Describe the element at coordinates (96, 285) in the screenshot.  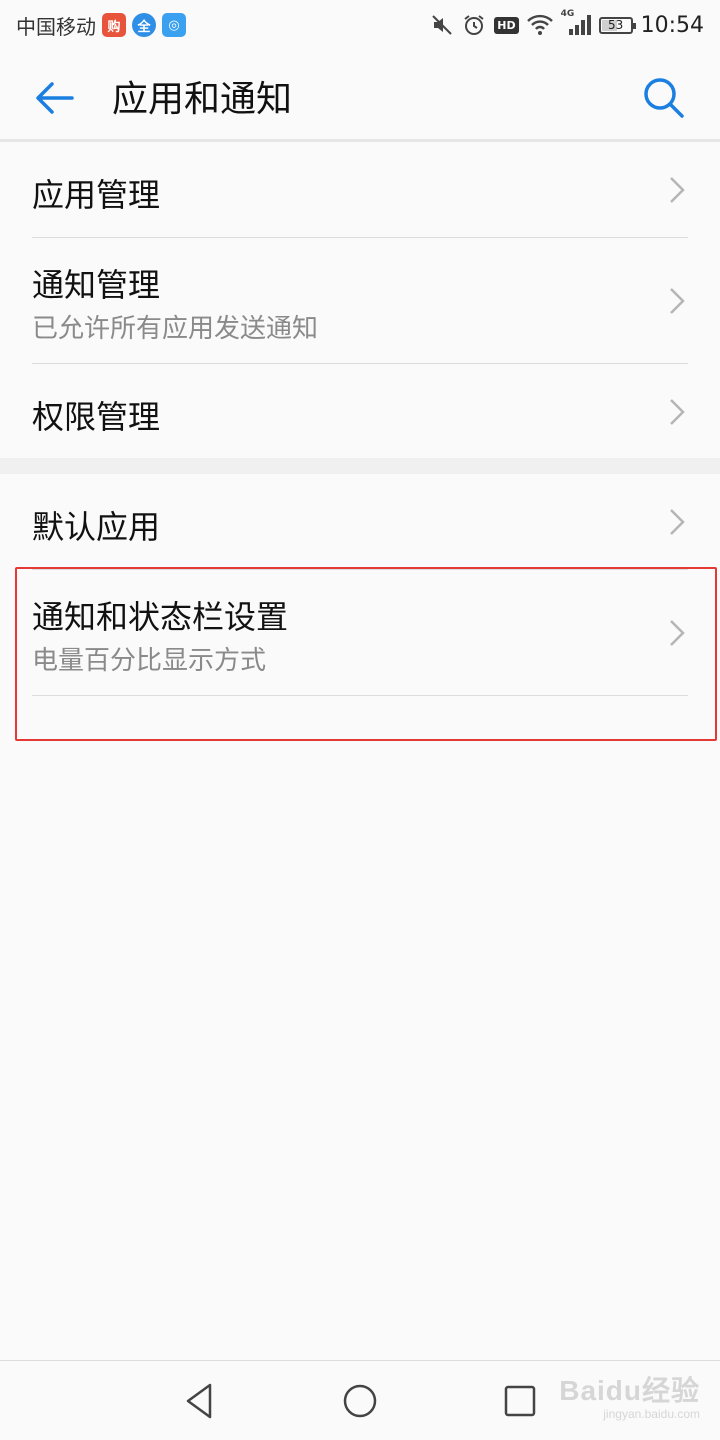
I see `item-title: 通知管理` at that location.